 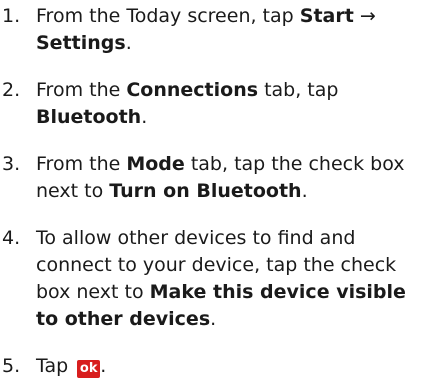 I want to click on step-text: From the Connections tab, tap Bluetooth., so click(x=230, y=104).